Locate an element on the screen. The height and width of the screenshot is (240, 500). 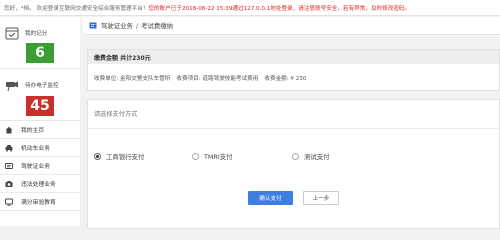
score-value: 6 is located at coordinates (40, 53).